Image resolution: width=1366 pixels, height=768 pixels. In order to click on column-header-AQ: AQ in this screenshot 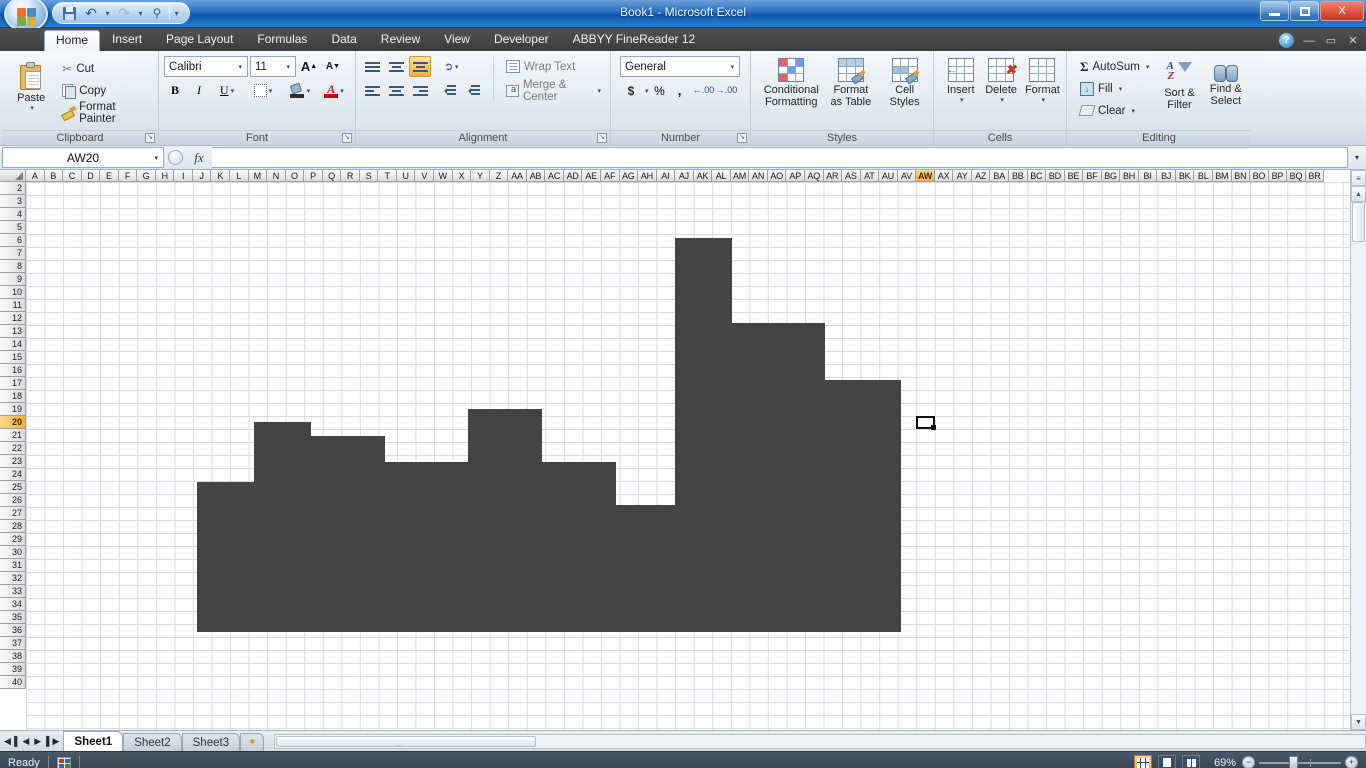, I will do `click(814, 176)`.